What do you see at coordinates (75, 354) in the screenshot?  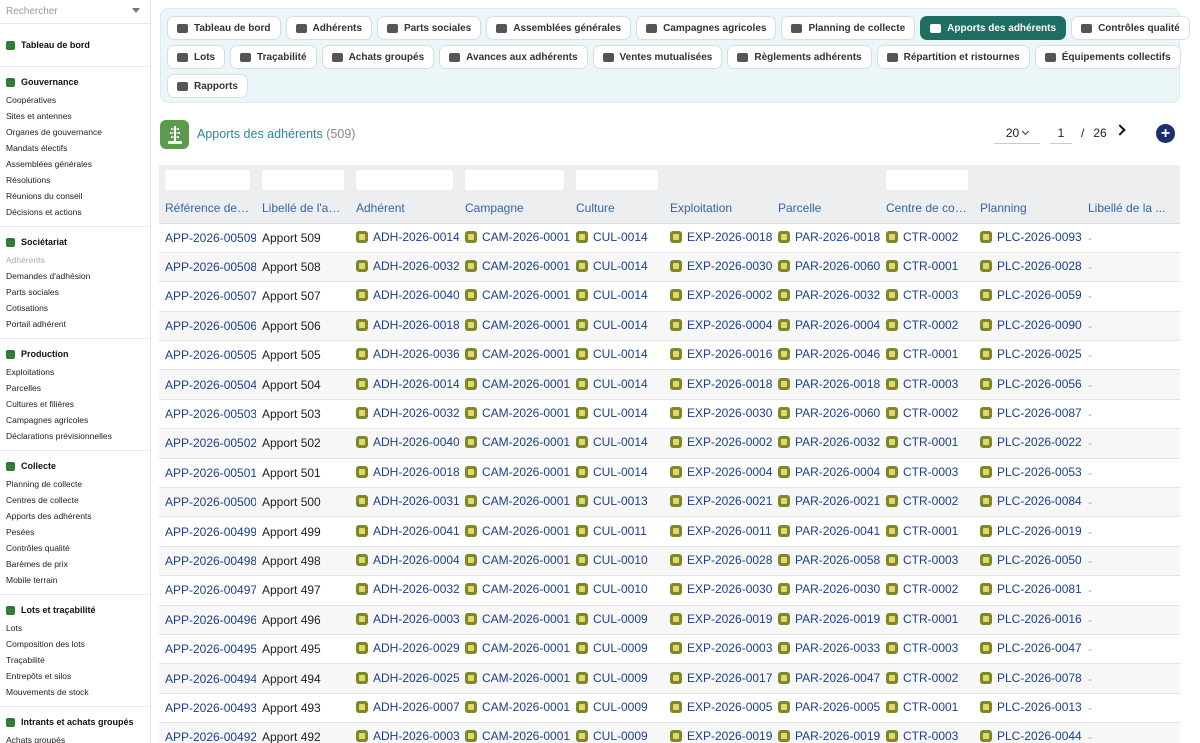 I see `sidebar-section-header: Production` at bounding box center [75, 354].